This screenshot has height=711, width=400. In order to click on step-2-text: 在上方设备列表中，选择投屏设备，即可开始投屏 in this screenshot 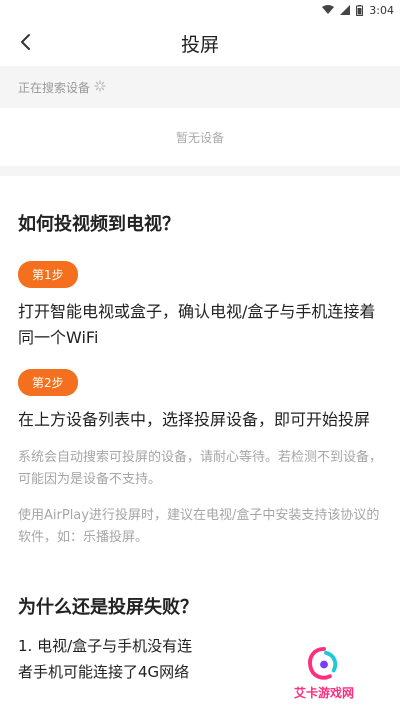, I will do `click(194, 419)`.